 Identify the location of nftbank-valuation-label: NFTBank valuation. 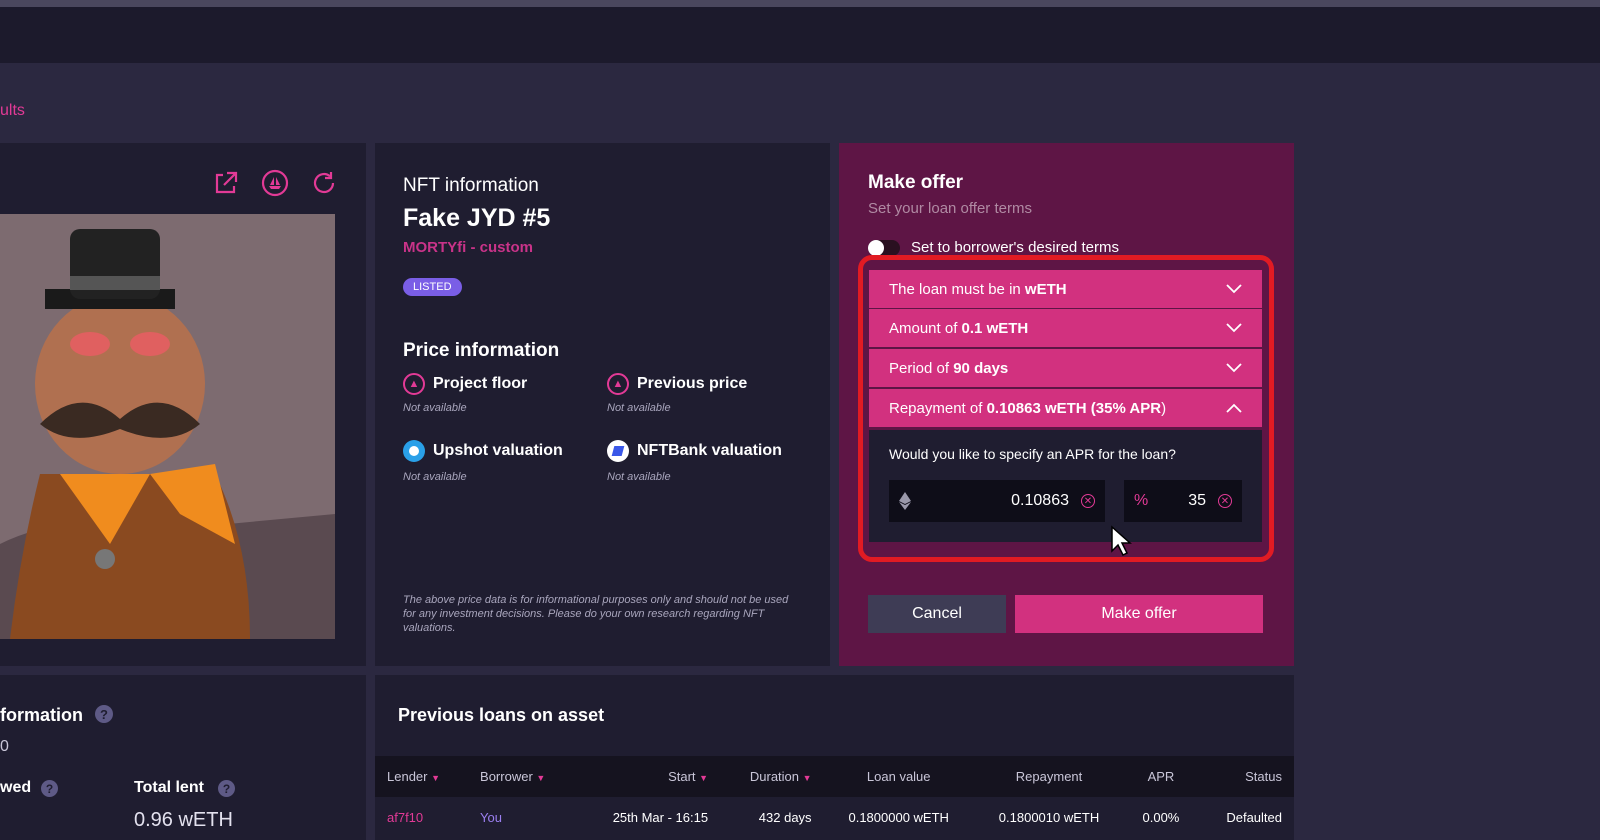
(709, 450).